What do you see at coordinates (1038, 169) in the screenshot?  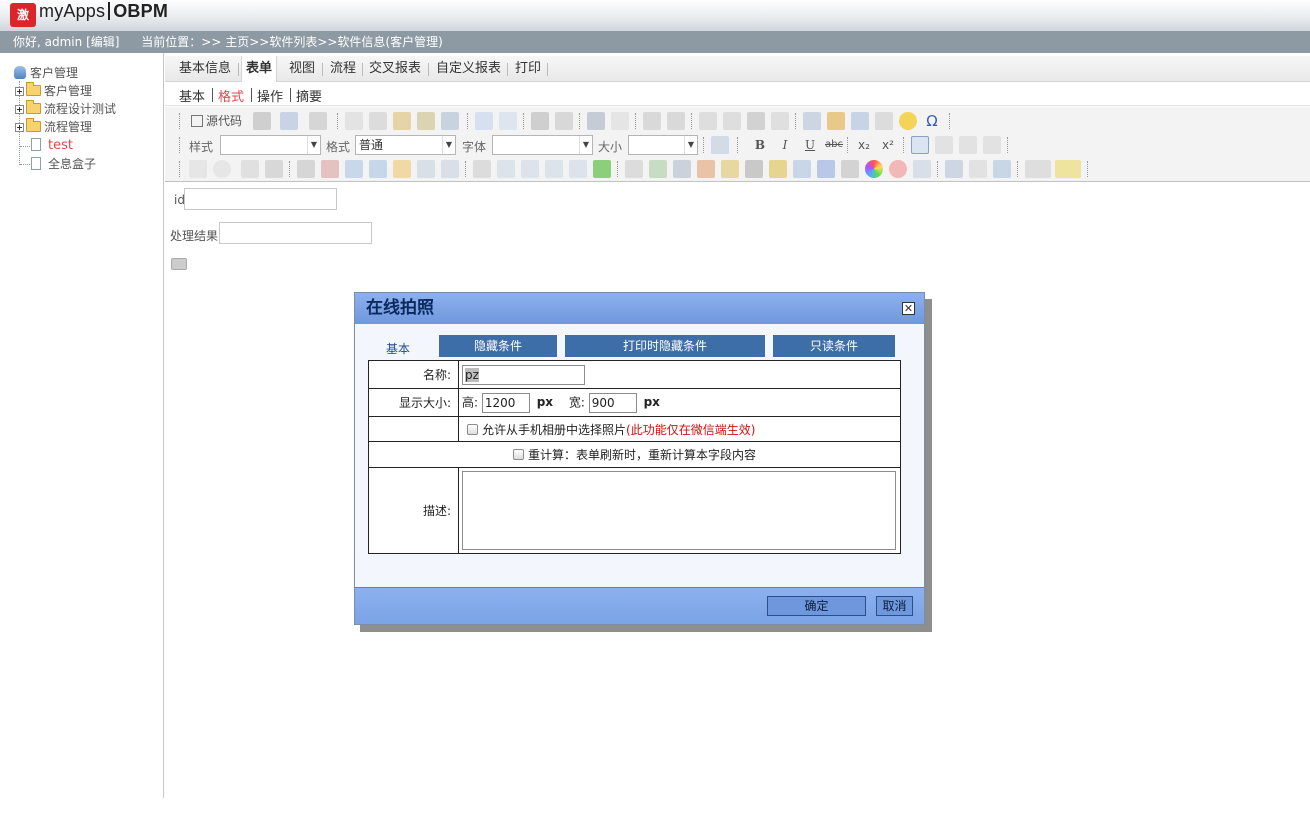 I see `text-color-icon` at bounding box center [1038, 169].